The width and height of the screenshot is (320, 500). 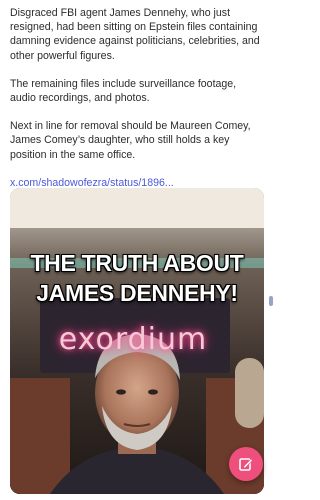 What do you see at coordinates (271, 301) in the screenshot?
I see `scrollbar-thumb` at bounding box center [271, 301].